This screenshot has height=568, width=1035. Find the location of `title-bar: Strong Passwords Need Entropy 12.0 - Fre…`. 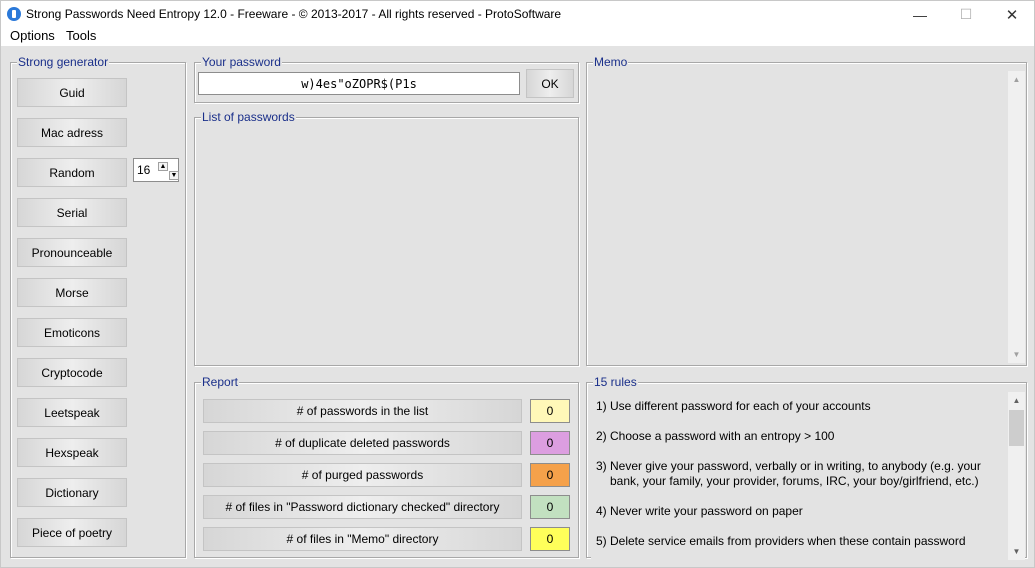

title-bar: Strong Passwords Need Entropy 12.0 - Fre… is located at coordinates (517, 13).